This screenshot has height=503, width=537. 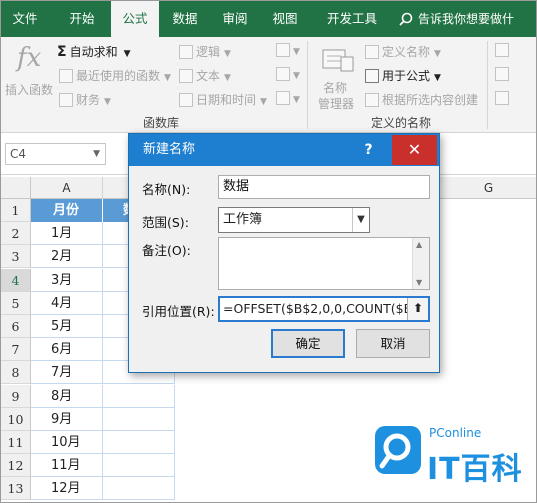 What do you see at coordinates (393, 343) in the screenshot?
I see `cancel-button: 取消` at bounding box center [393, 343].